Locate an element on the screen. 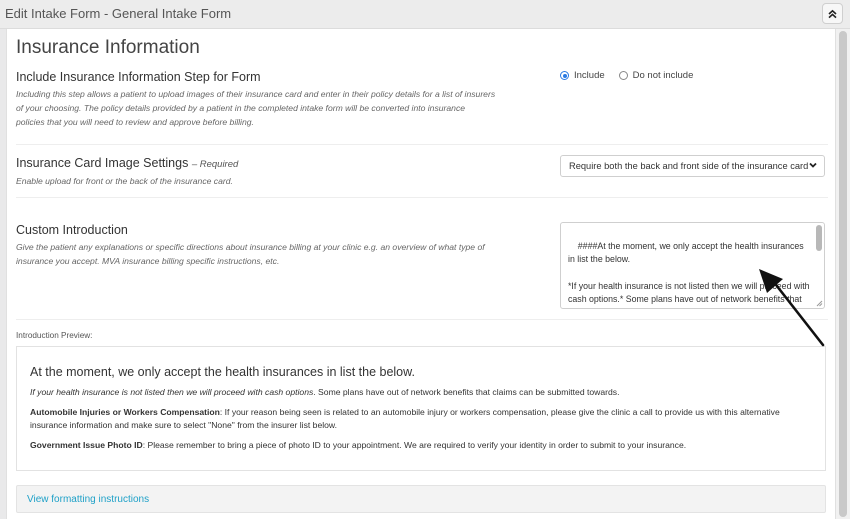 Image resolution: width=850 pixels, height=519 pixels. radio-include: Include is located at coordinates (582, 75).